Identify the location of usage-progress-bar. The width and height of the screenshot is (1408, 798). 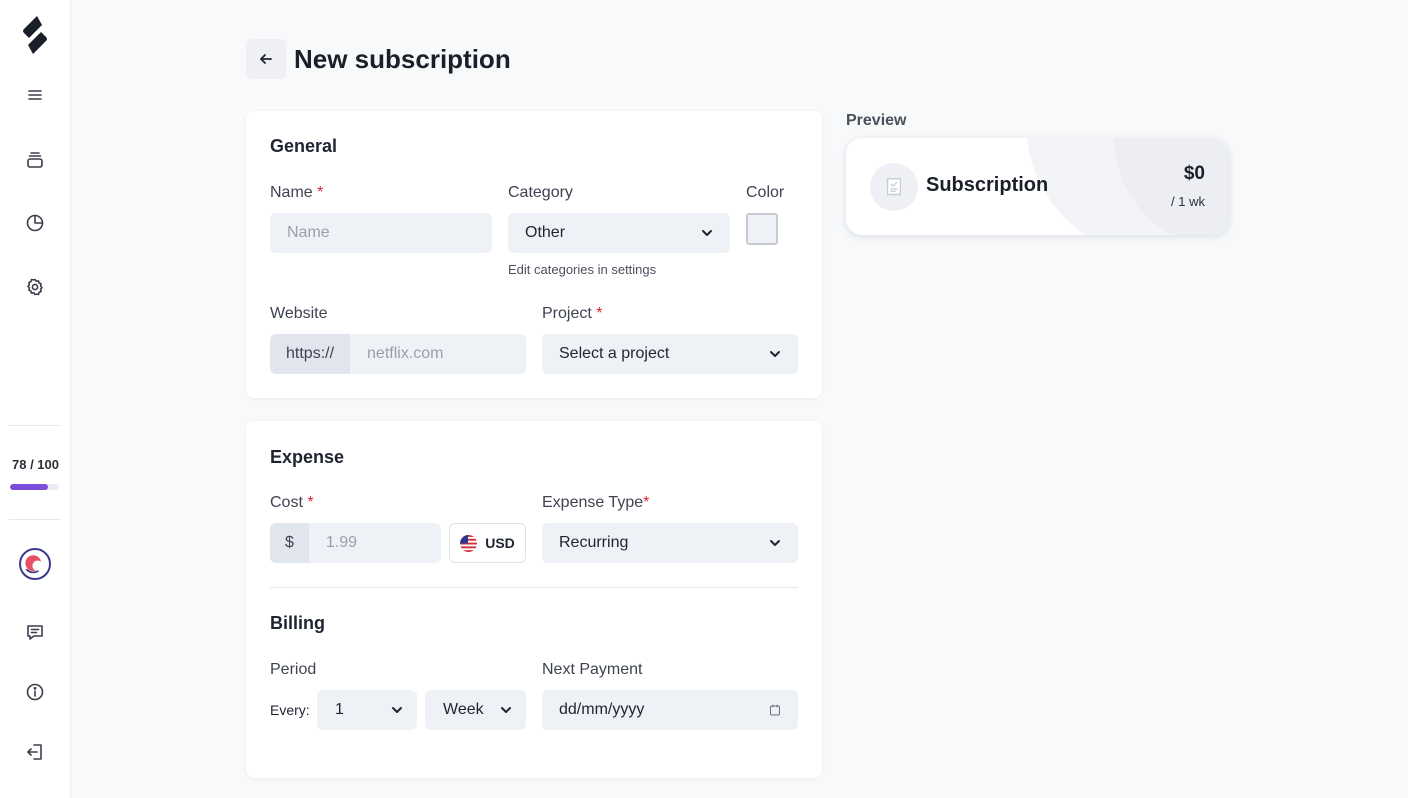
(34, 487).